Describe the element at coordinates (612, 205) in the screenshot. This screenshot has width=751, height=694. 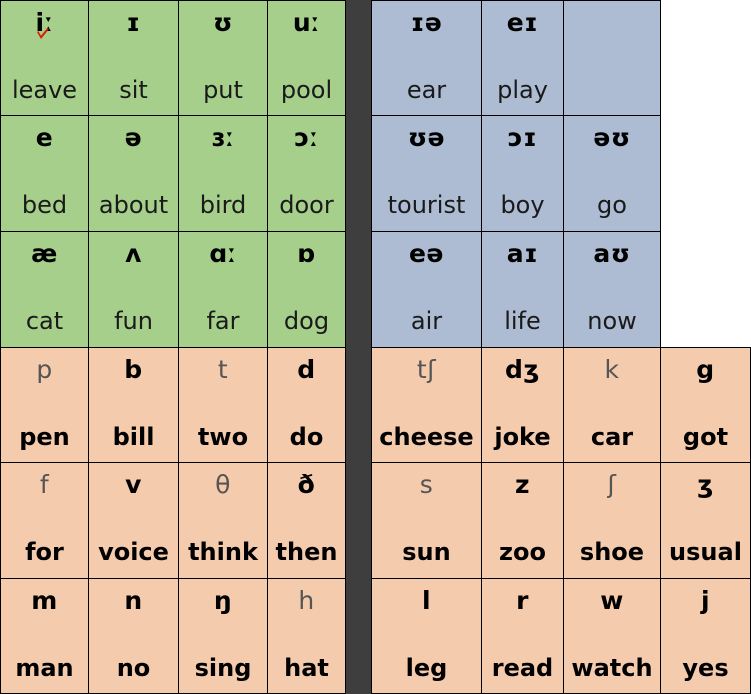
I see `example-word: go` at that location.